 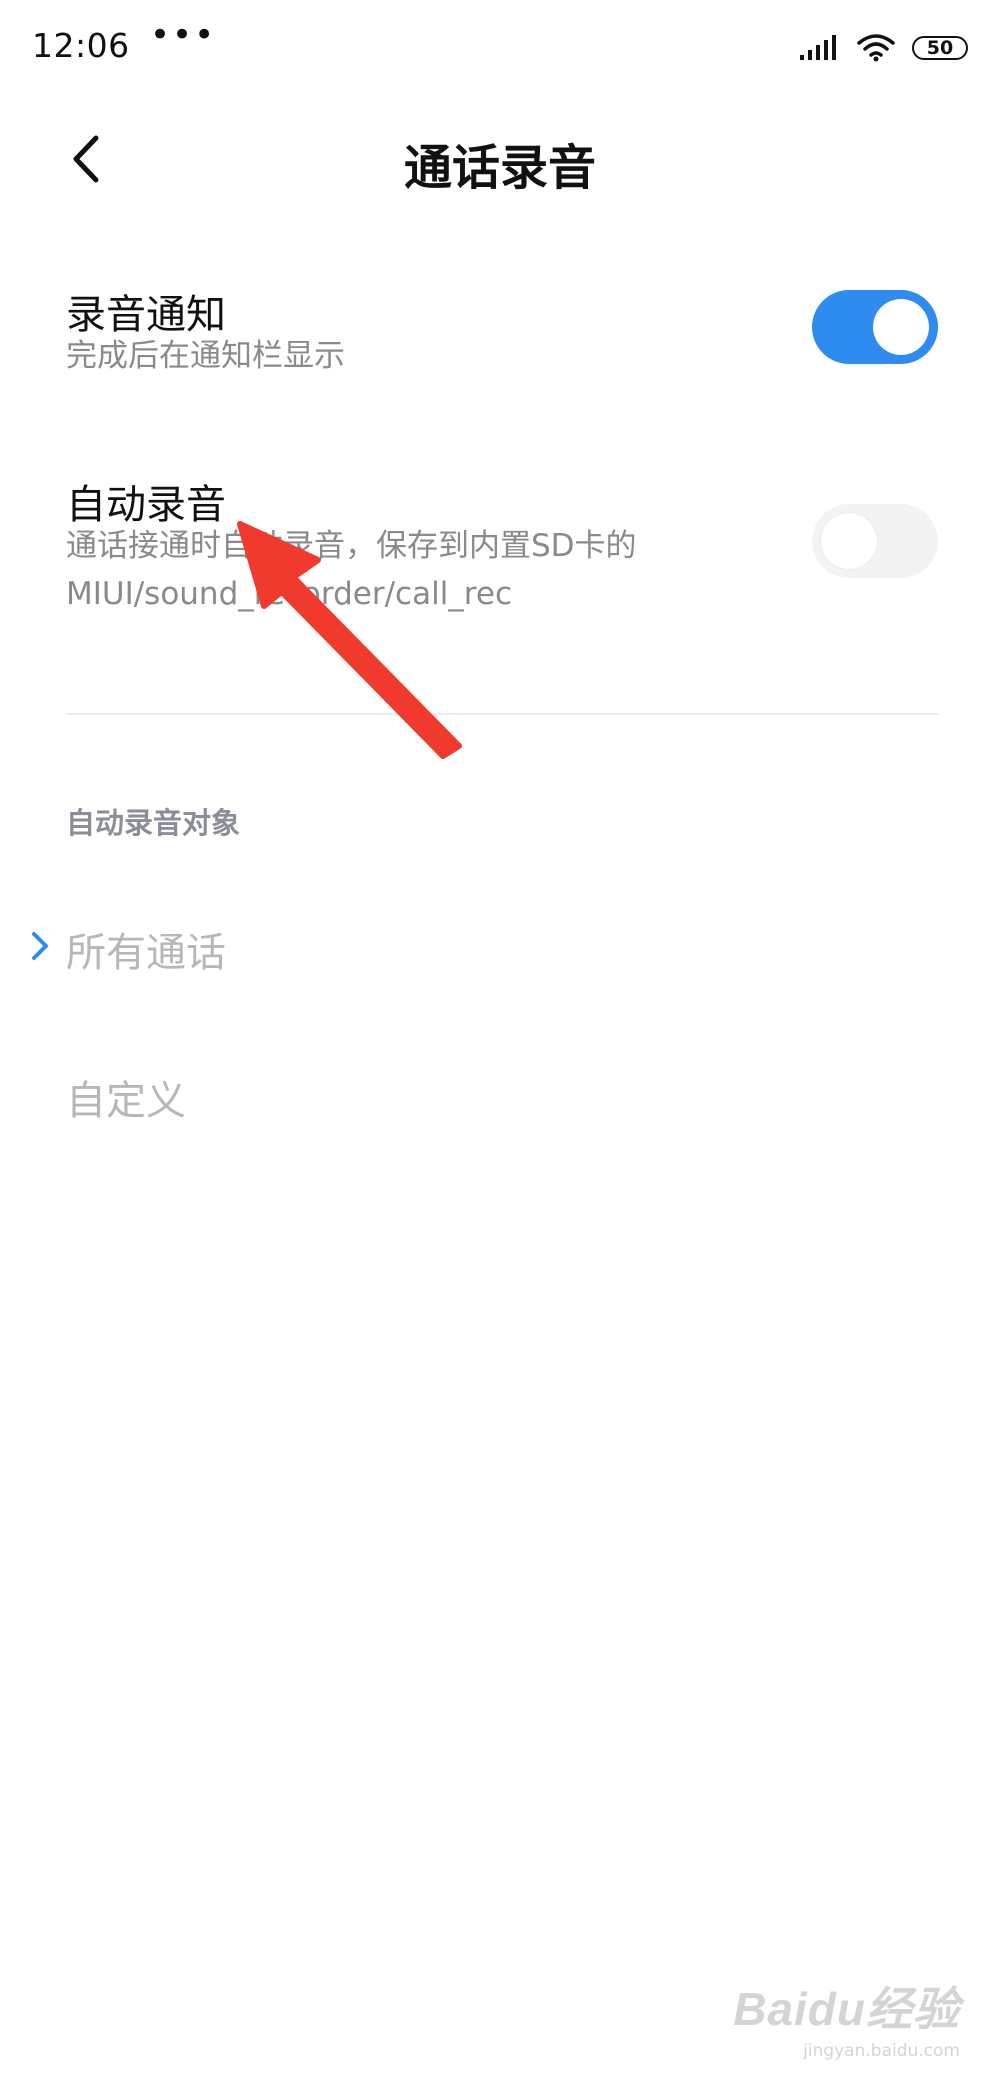 I want to click on auto-record-toggle, so click(x=875, y=541).